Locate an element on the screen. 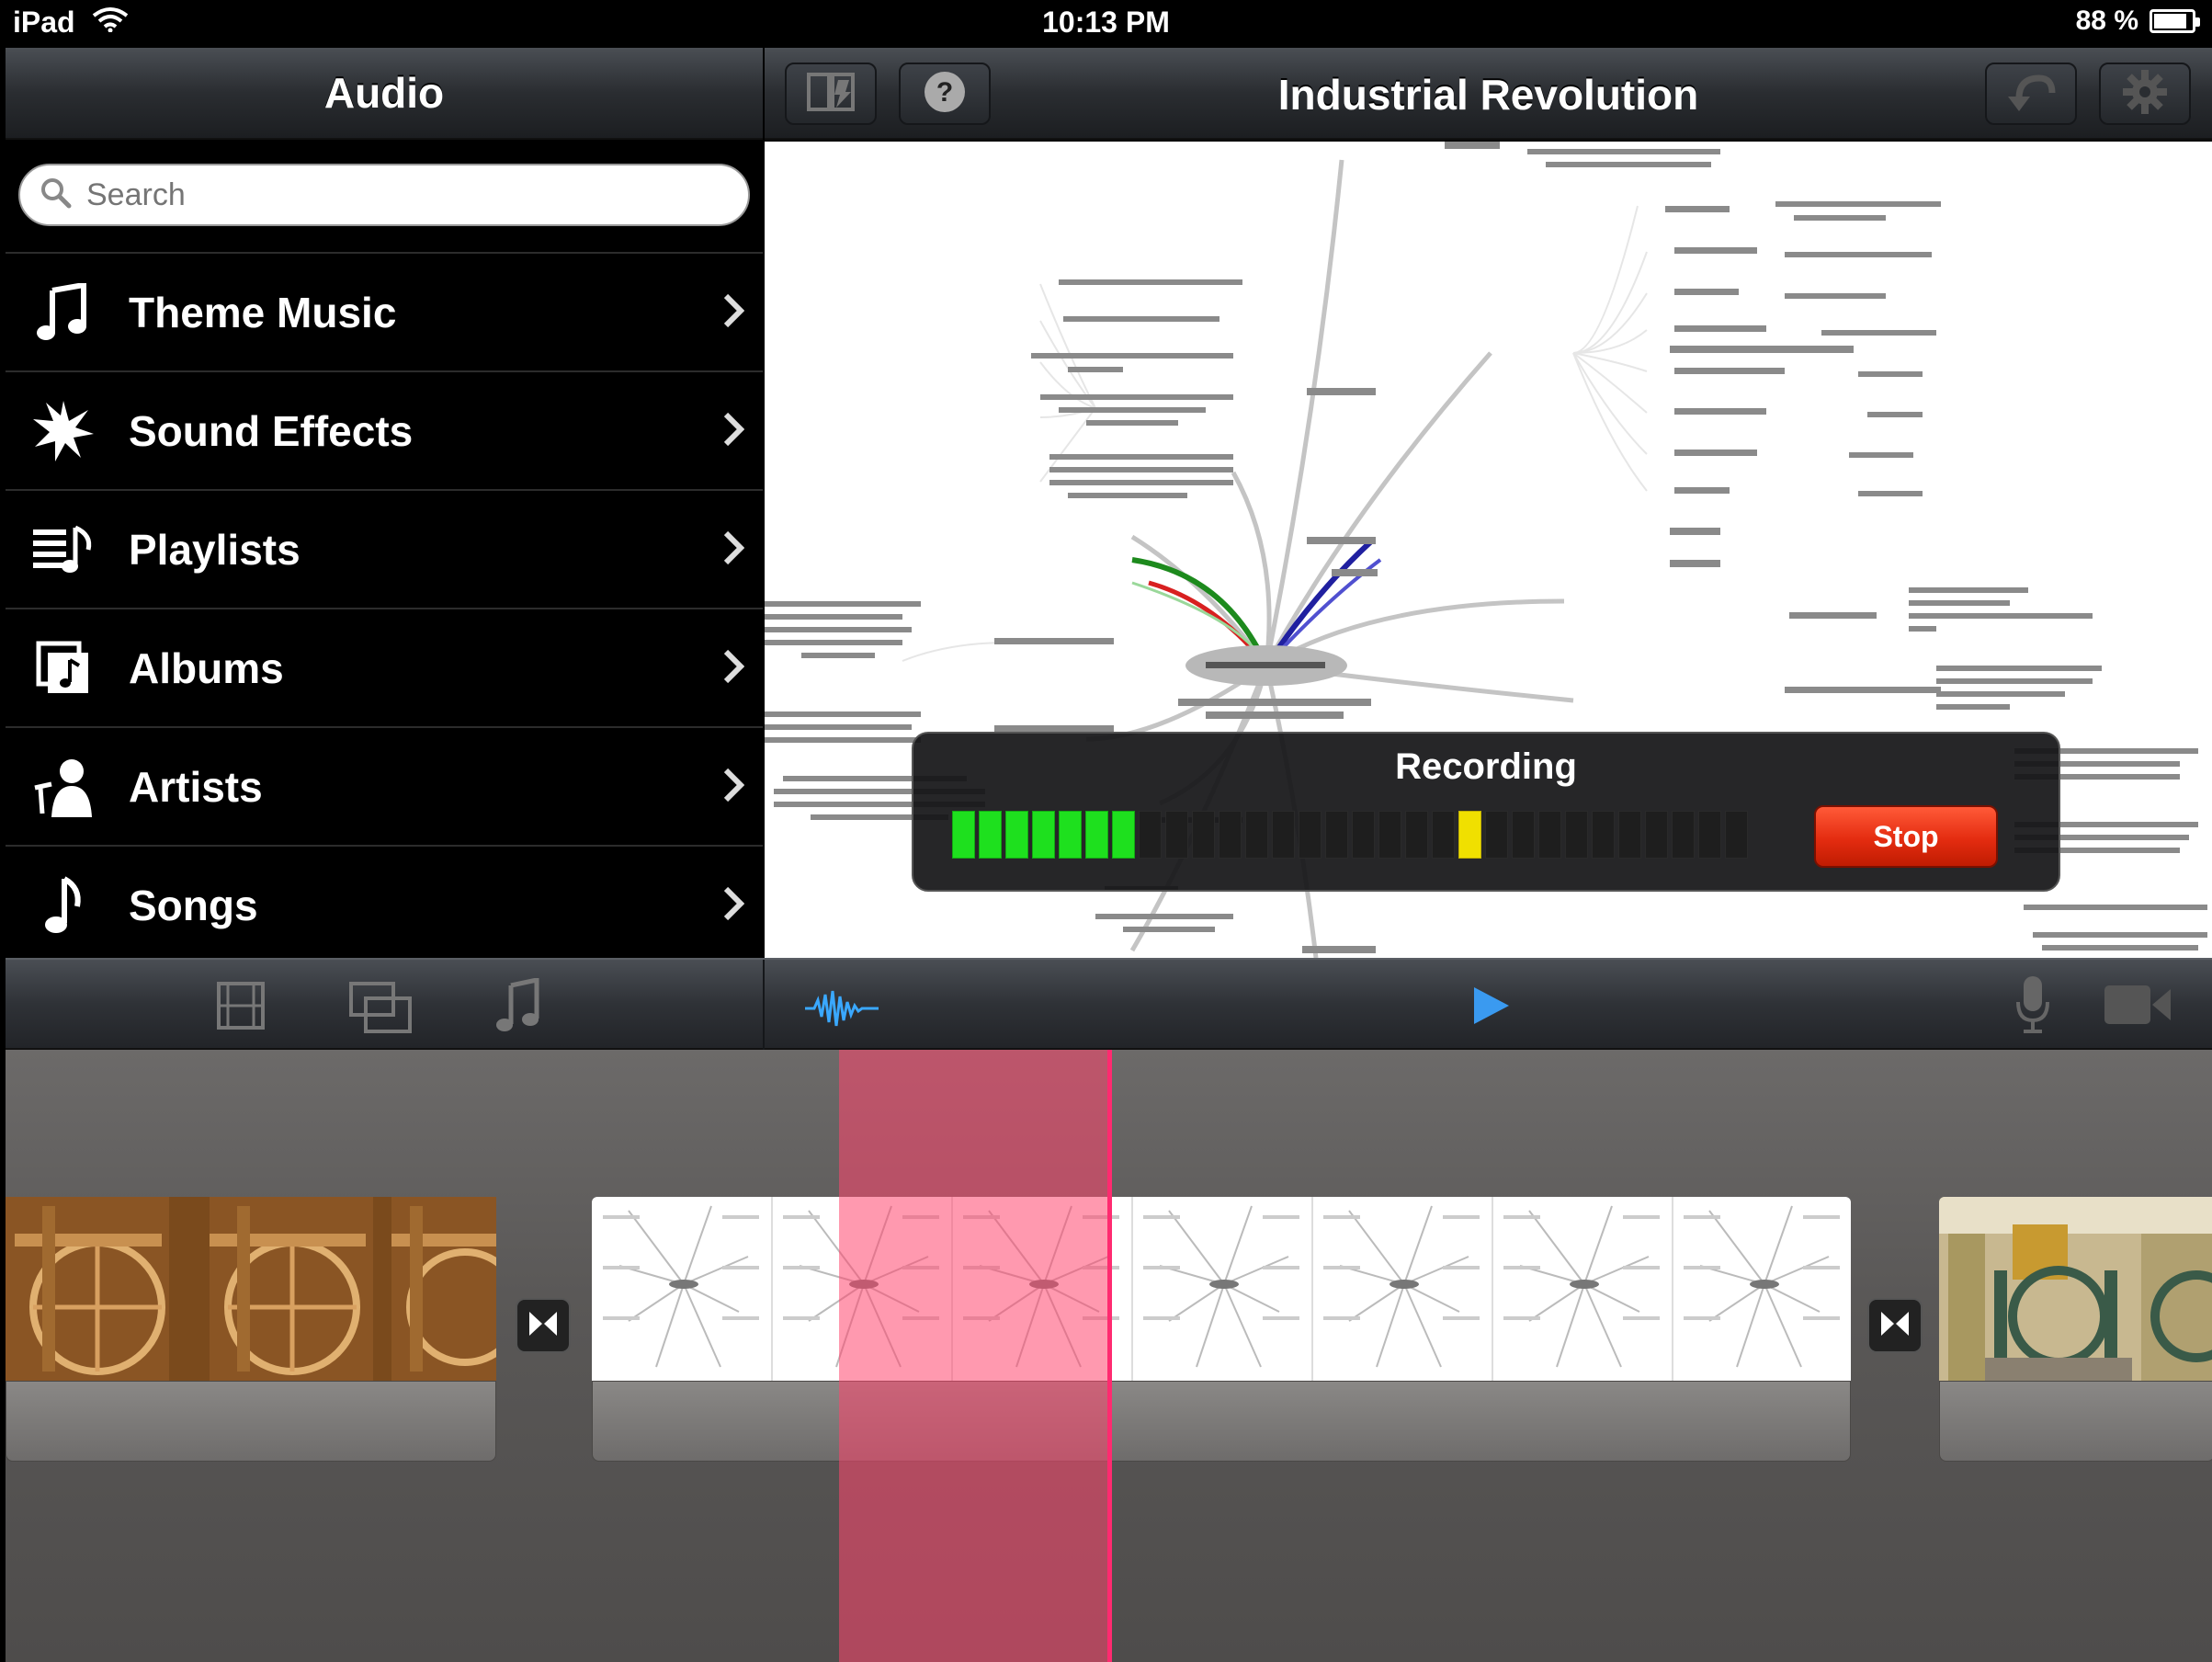  list-item-label: Playlists is located at coordinates (215, 549).